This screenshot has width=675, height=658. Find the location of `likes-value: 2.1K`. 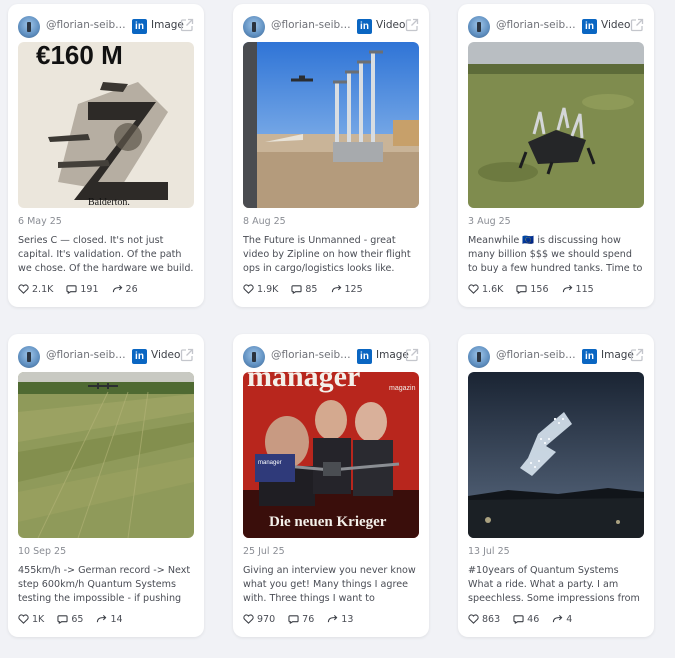

likes-value: 2.1K is located at coordinates (43, 289).